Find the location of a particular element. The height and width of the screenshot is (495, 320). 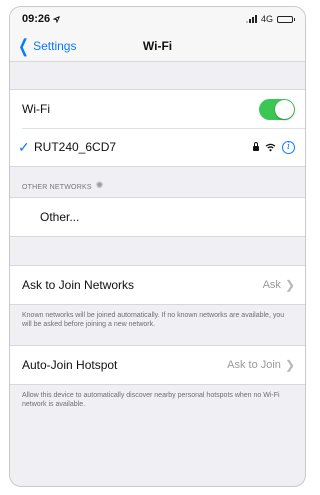

wifi-label: Wi-Fi is located at coordinates (36, 109).